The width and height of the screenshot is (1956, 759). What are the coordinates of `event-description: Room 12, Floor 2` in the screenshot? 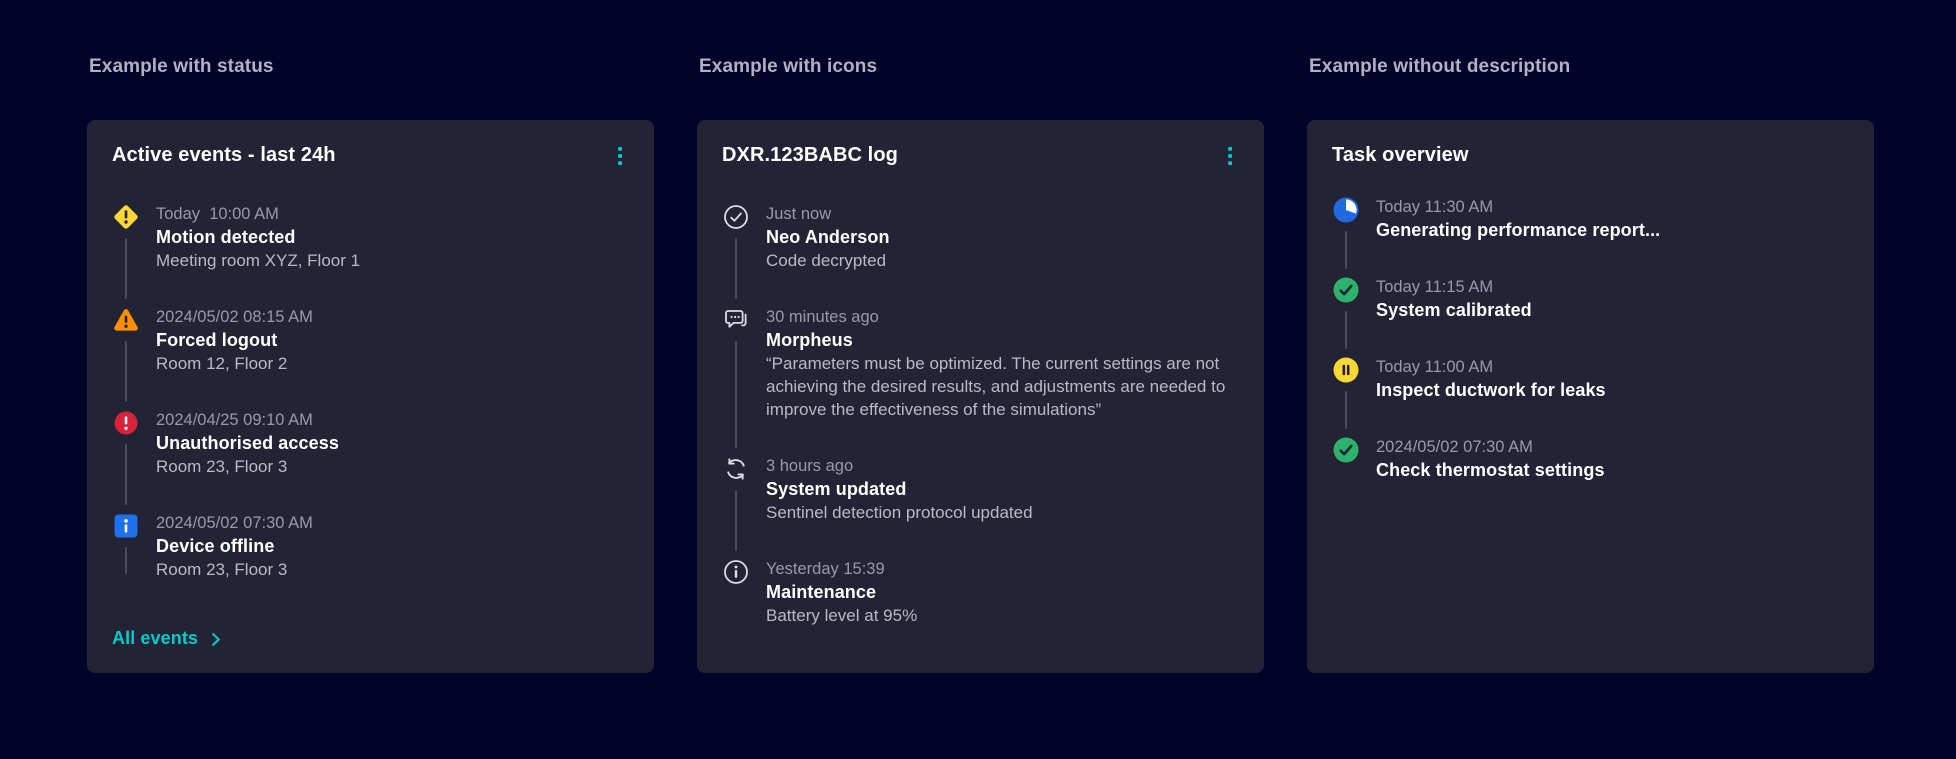 It's located at (222, 363).